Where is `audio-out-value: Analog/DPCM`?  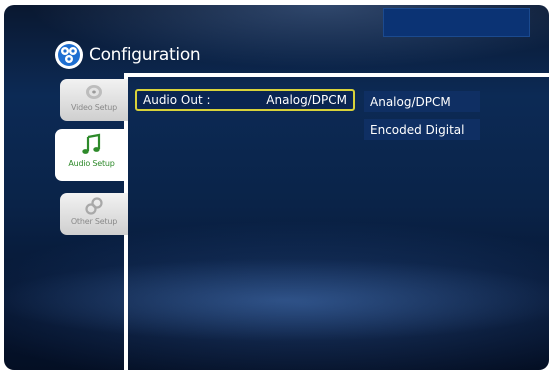
audio-out-value: Analog/DPCM is located at coordinates (306, 100).